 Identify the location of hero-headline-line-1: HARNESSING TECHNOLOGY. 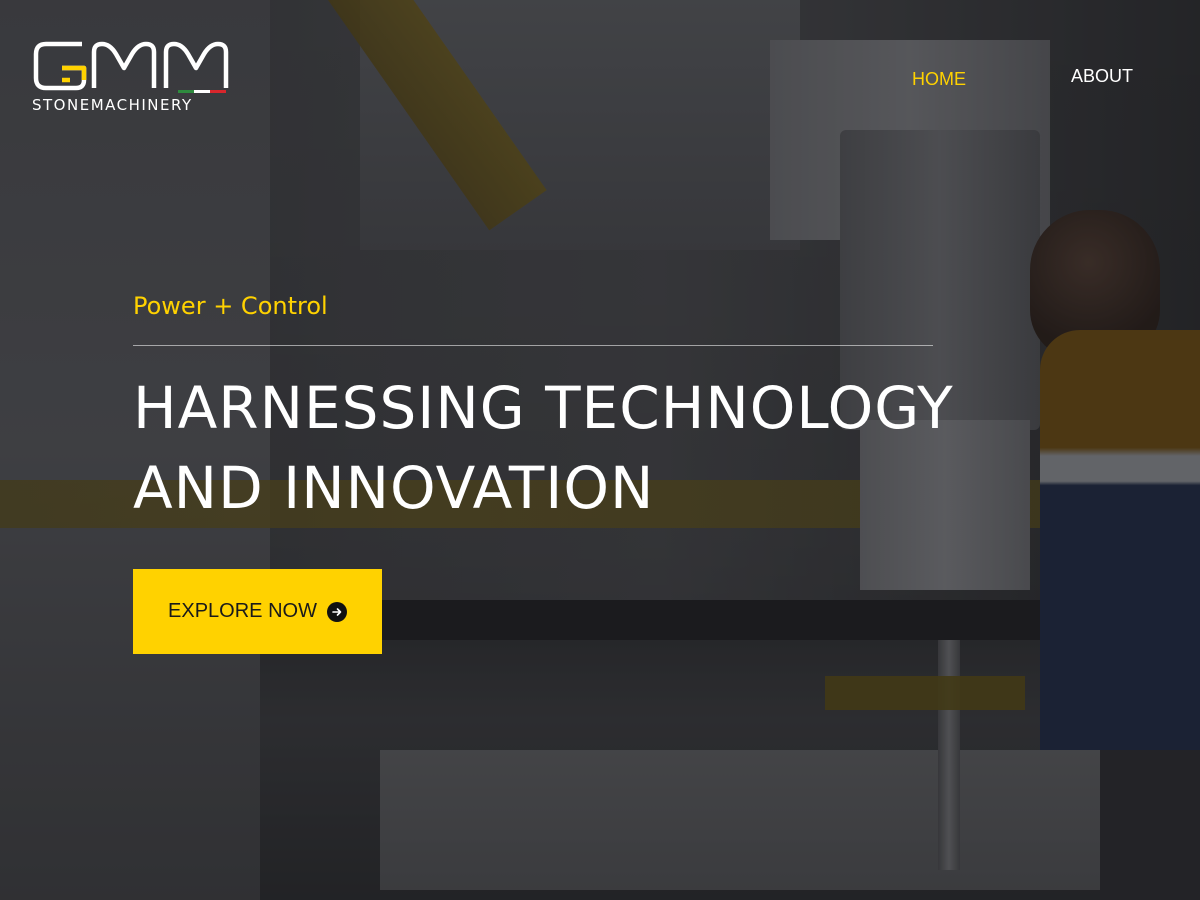
(543, 408).